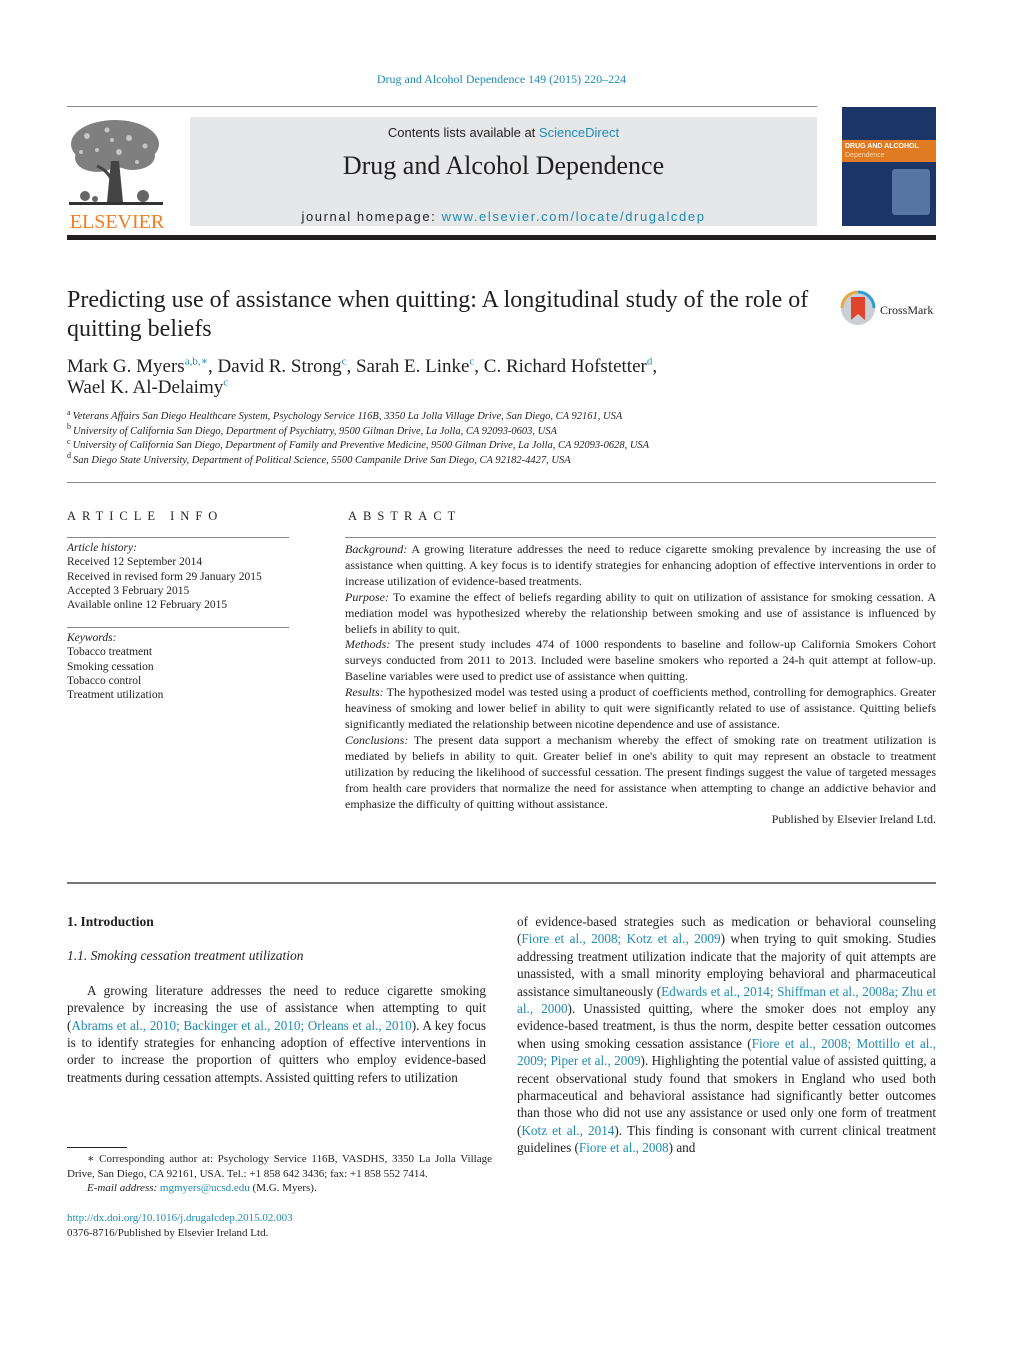 The height and width of the screenshot is (1351, 1020). I want to click on email-label: E-mail address:, so click(122, 1188).